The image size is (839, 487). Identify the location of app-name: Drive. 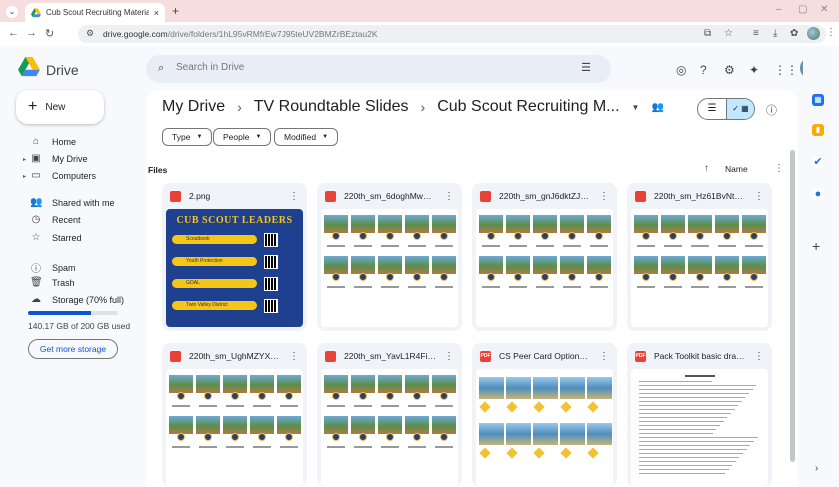
(62, 70).